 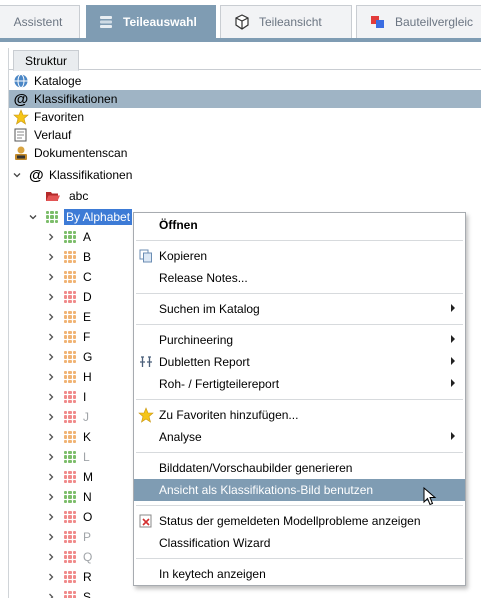 What do you see at coordinates (68, 237) in the screenshot?
I see `tree-node-letter: A` at bounding box center [68, 237].